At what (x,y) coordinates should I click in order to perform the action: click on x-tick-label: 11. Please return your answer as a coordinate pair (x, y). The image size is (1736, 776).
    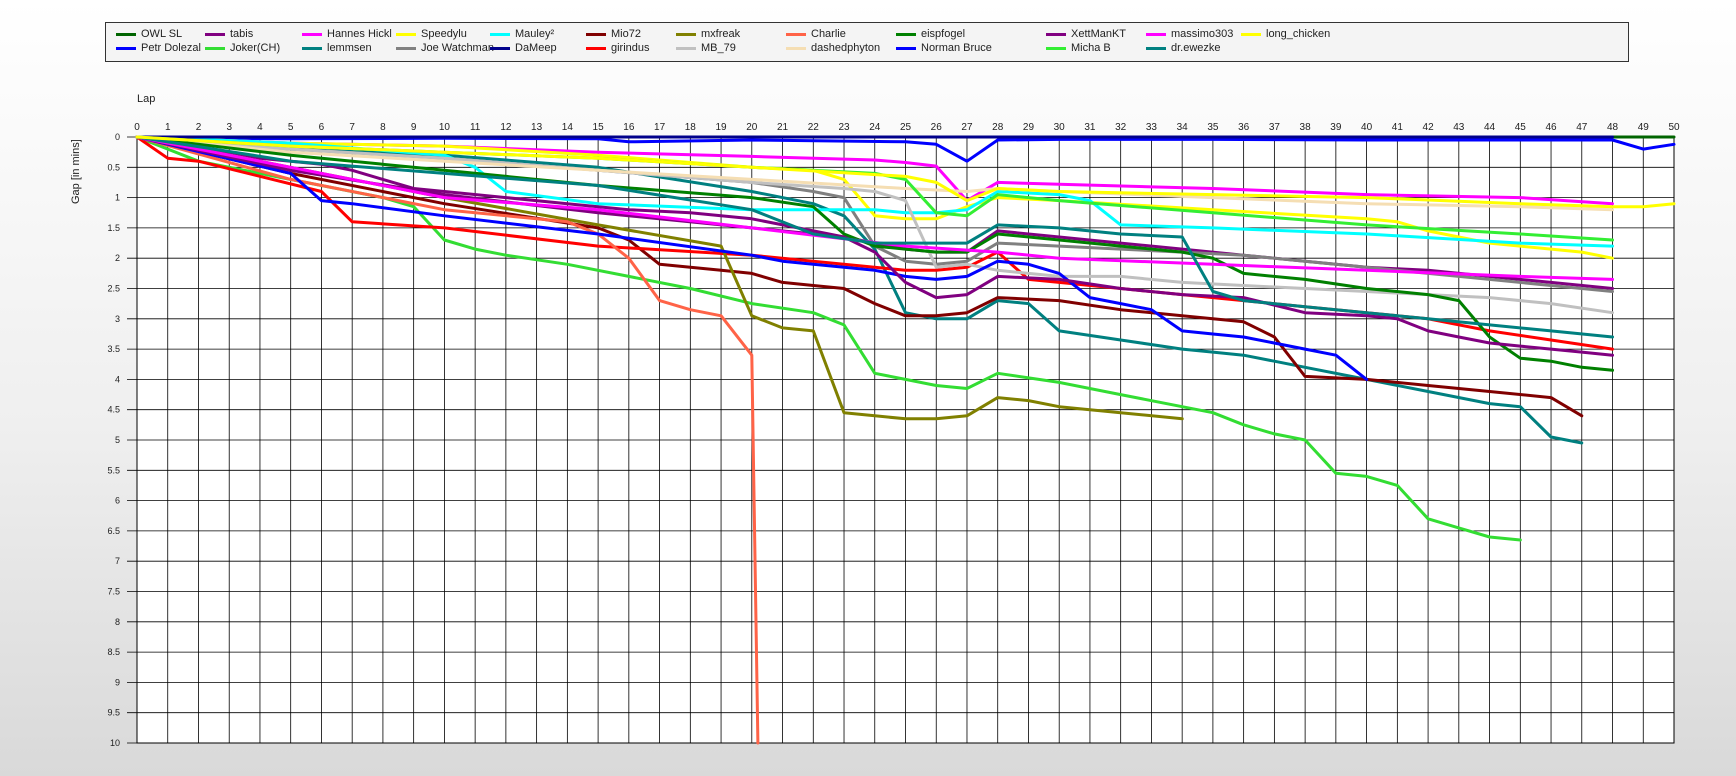
    Looking at the image, I should click on (475, 127).